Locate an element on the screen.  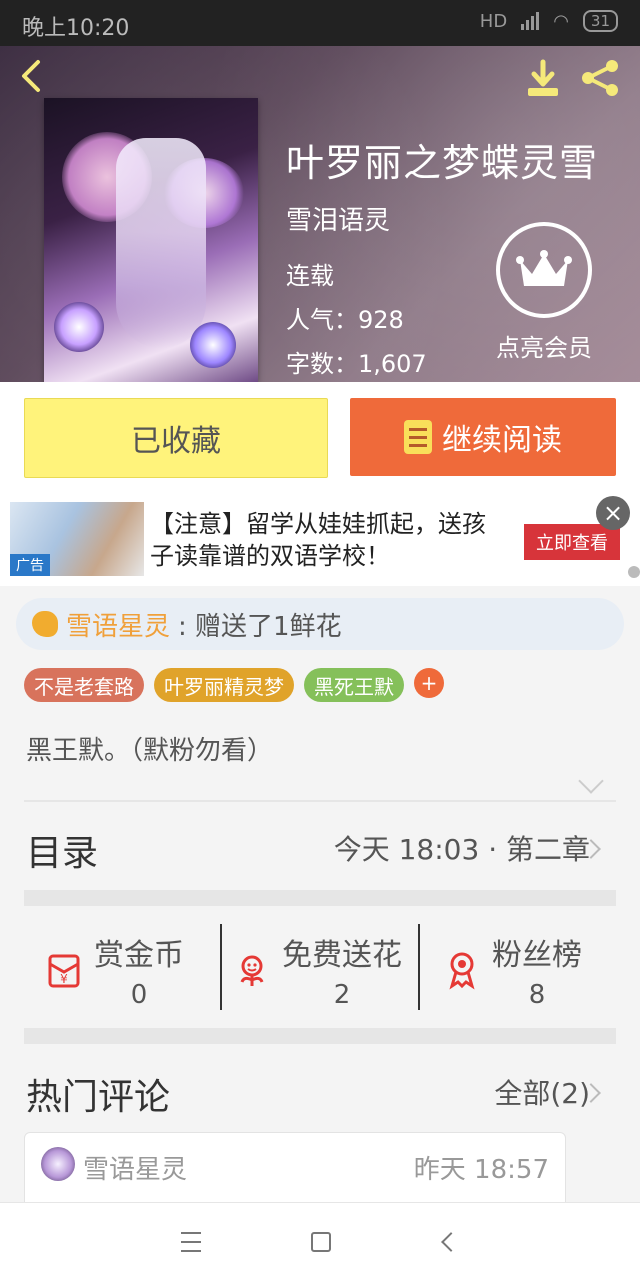
book-popularity: 人气：928 is located at coordinates (345, 320).